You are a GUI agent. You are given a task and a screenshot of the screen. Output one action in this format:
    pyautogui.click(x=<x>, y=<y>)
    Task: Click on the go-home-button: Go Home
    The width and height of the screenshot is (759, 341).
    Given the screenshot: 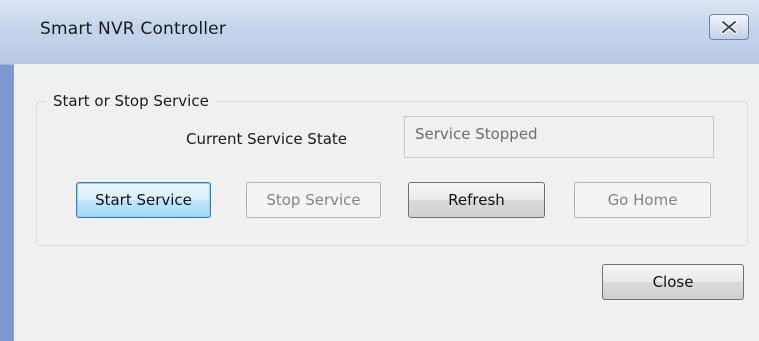 What is the action you would take?
    pyautogui.click(x=642, y=200)
    